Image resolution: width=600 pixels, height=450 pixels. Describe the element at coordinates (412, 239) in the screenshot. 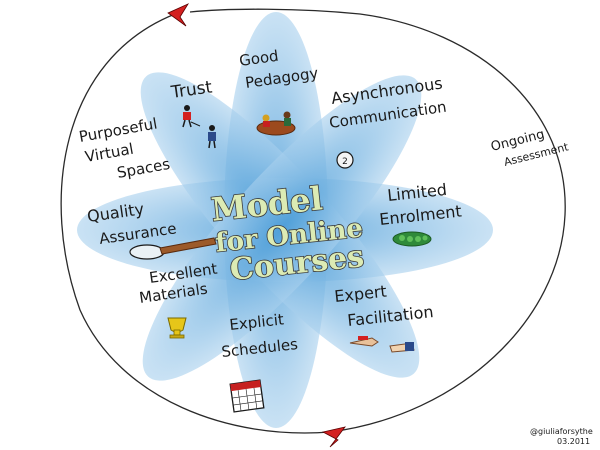

I see `peas-pod-icon` at that location.